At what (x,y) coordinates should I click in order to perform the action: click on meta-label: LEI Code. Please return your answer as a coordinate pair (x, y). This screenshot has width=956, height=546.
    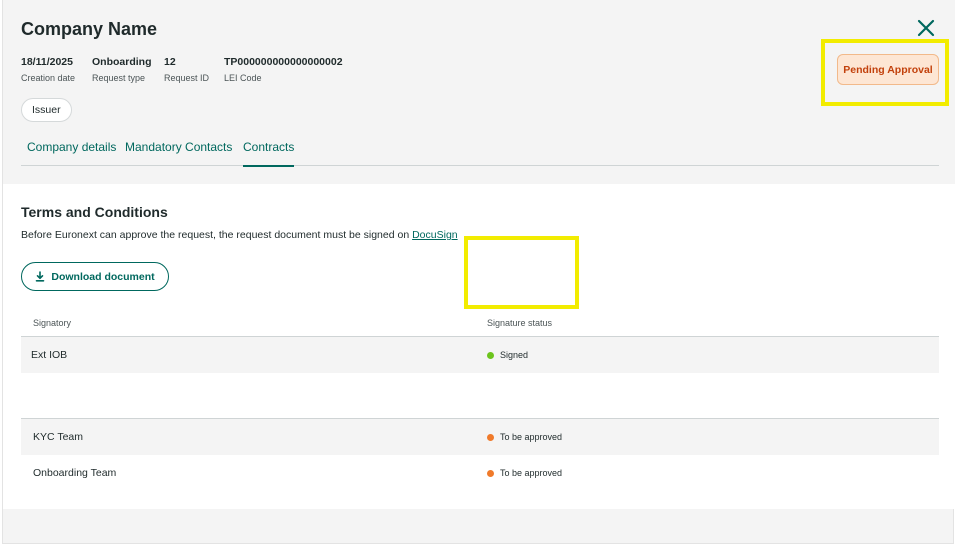
    Looking at the image, I should click on (243, 78).